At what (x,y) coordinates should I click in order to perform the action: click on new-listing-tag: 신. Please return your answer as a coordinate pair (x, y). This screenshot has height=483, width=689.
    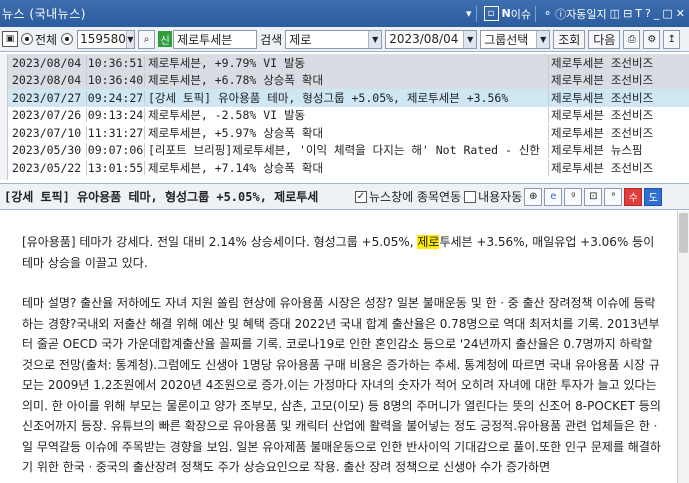
    Looking at the image, I should click on (165, 39).